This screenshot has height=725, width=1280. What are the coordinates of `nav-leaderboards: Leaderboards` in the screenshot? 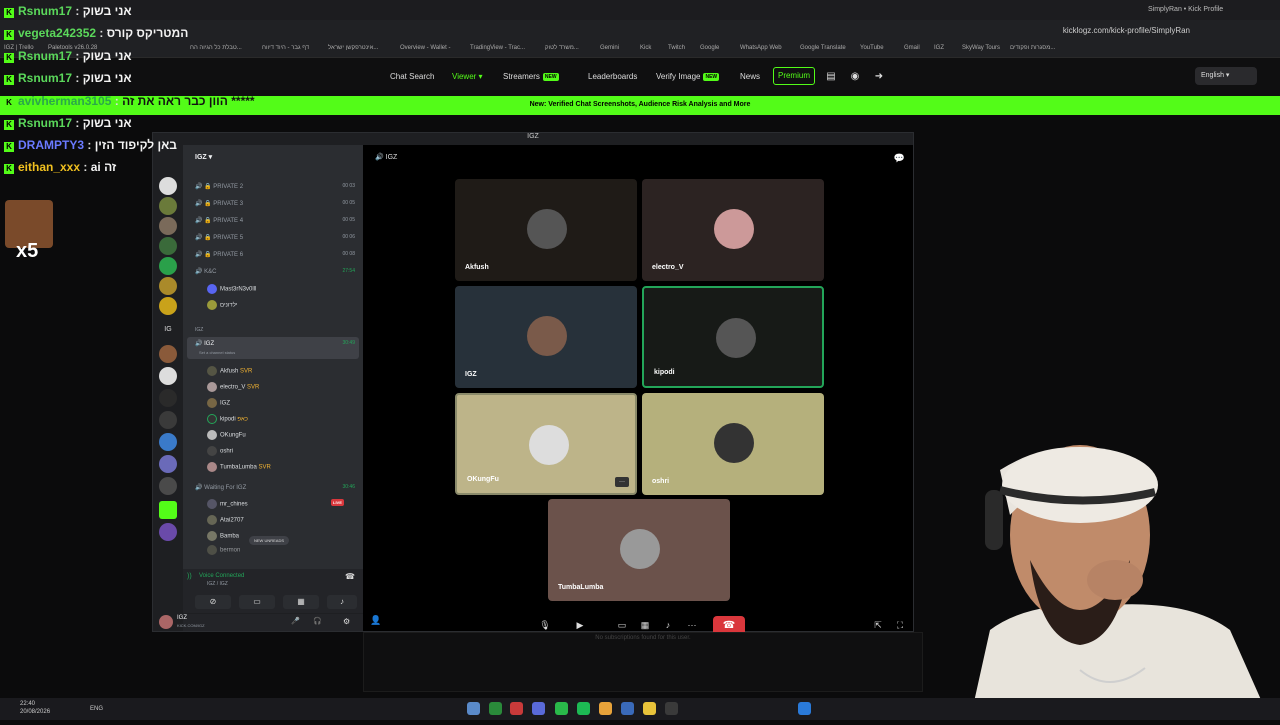 It's located at (612, 76).